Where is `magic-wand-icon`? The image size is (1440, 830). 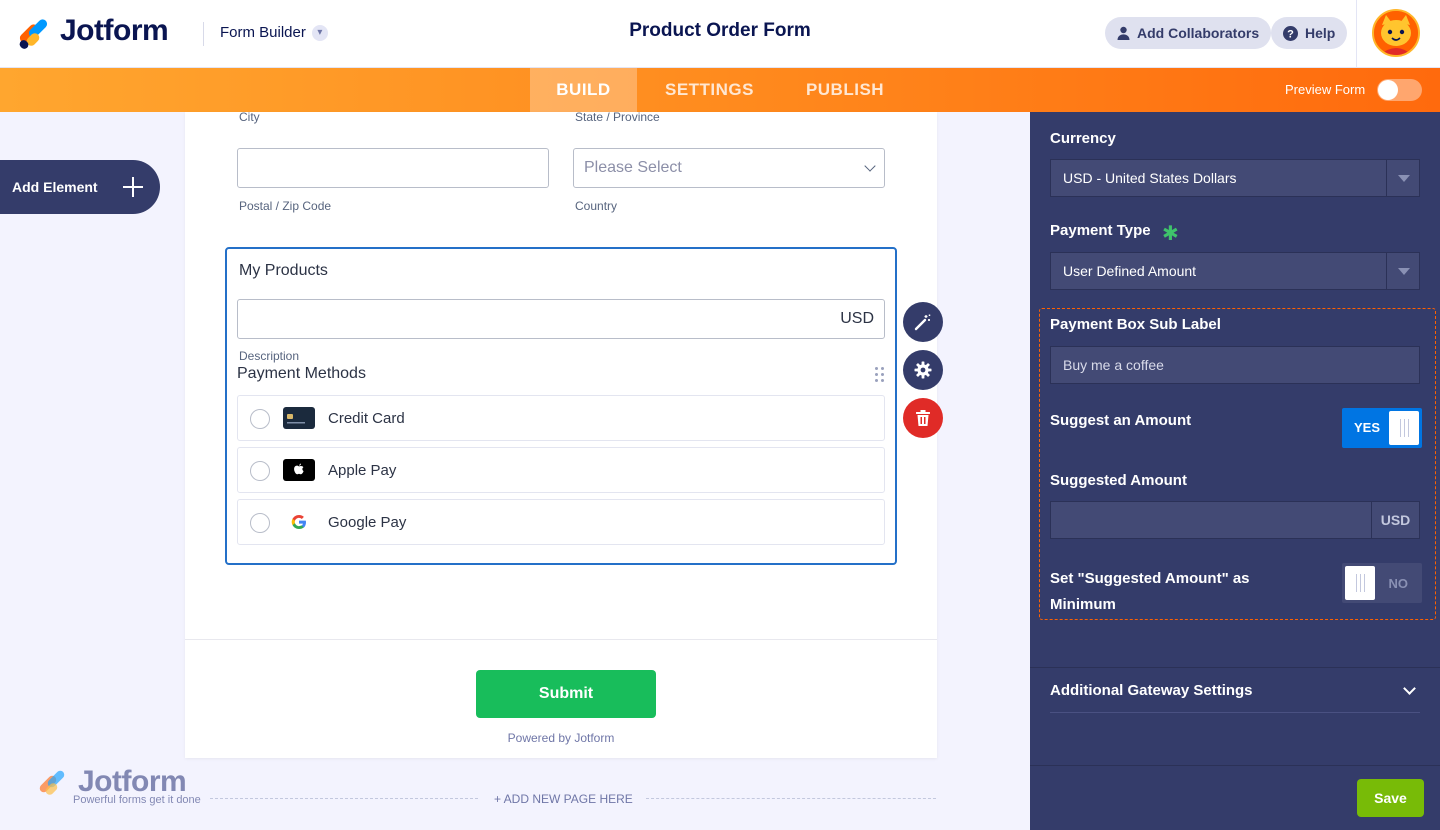 magic-wand-icon is located at coordinates (922, 322).